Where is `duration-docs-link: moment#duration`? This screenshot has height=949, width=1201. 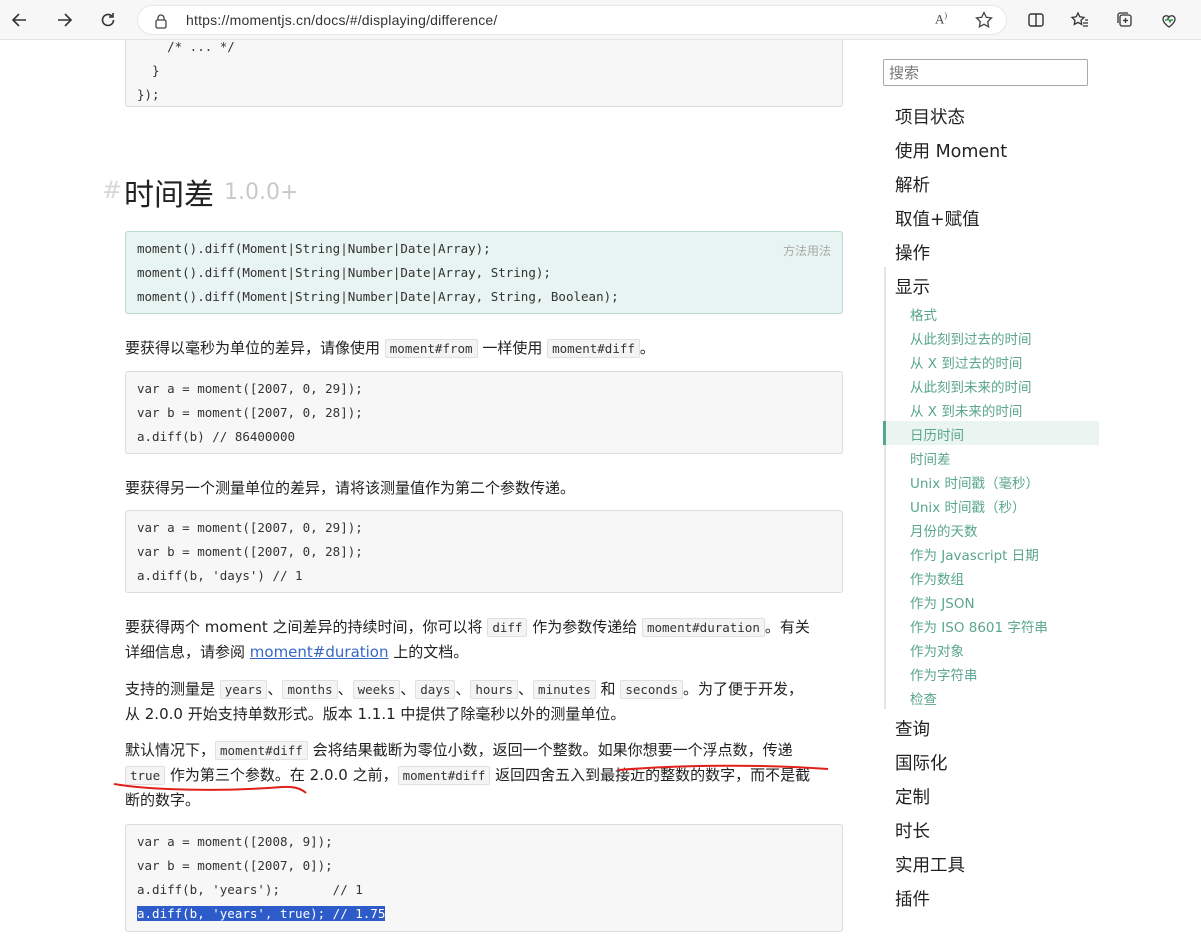
duration-docs-link: moment#duration is located at coordinates (319, 652).